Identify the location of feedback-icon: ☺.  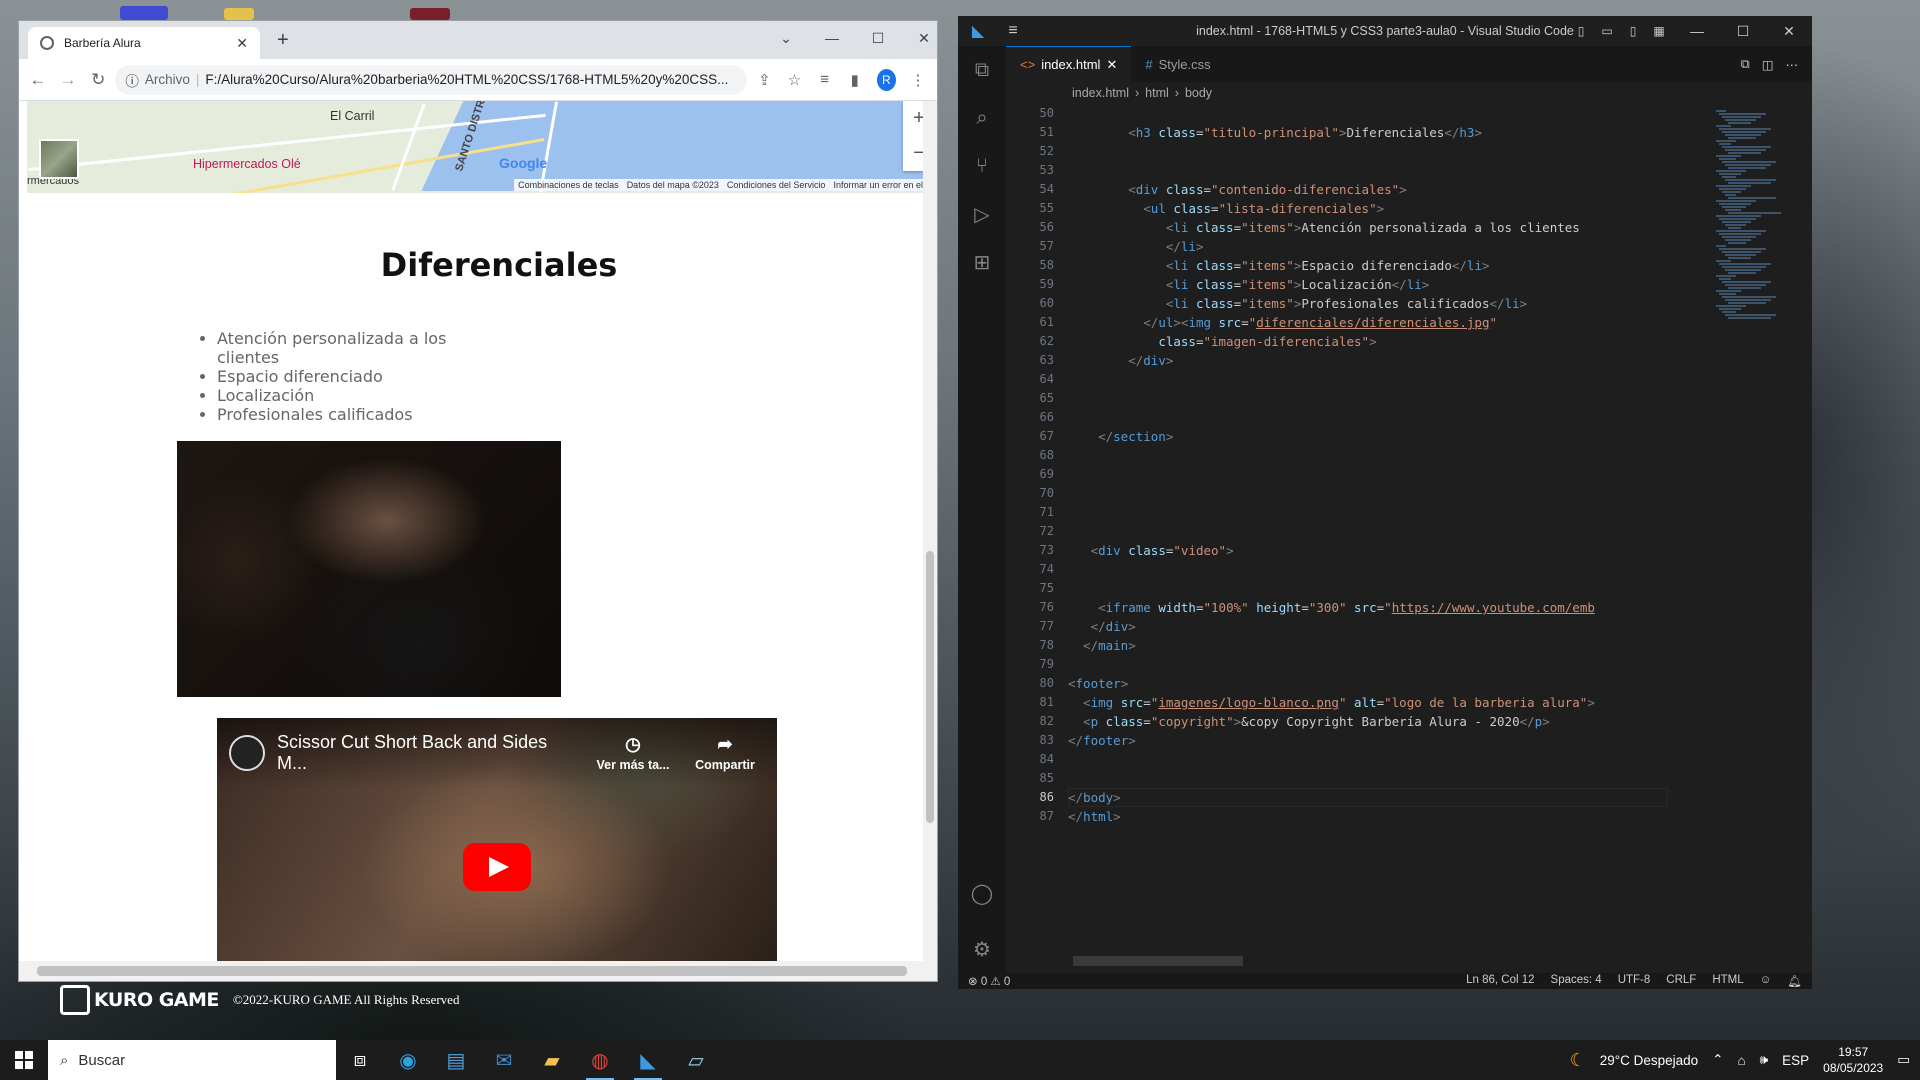
(1766, 981).